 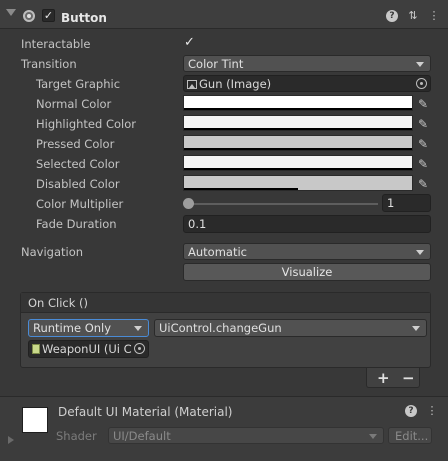 I want to click on image-icon, so click(x=192, y=84).